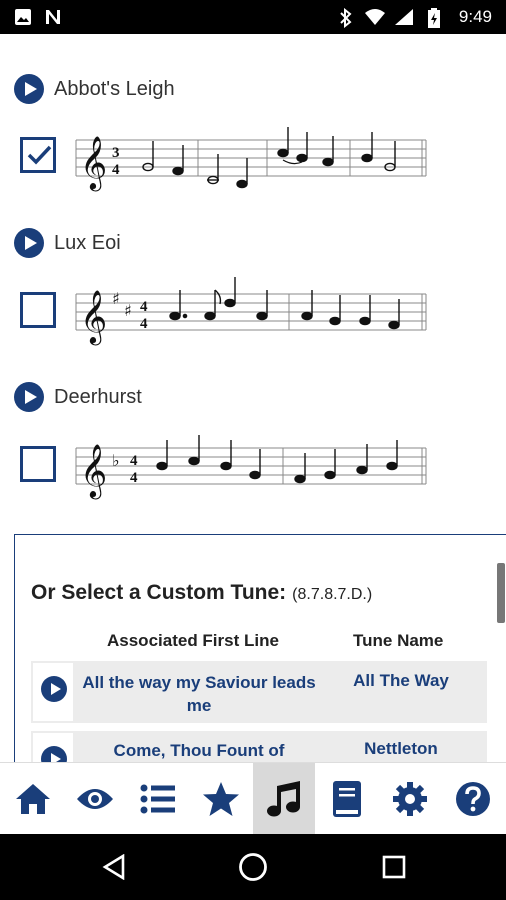 This screenshot has height=900, width=506. What do you see at coordinates (398, 640) in the screenshot?
I see `column-header-tune-name: Tune Name` at bounding box center [398, 640].